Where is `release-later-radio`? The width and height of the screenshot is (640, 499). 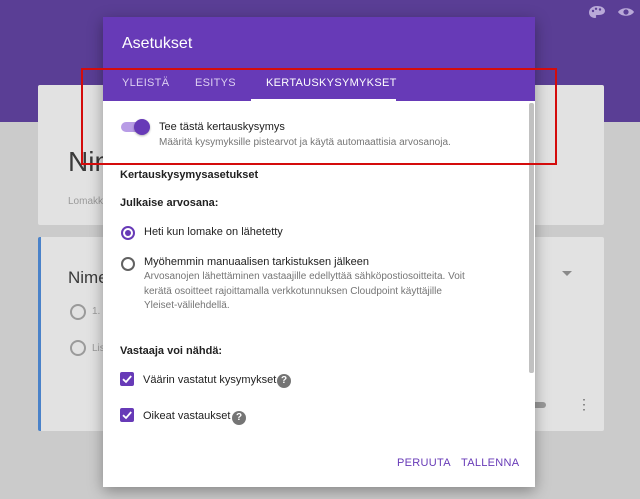 release-later-radio is located at coordinates (128, 264).